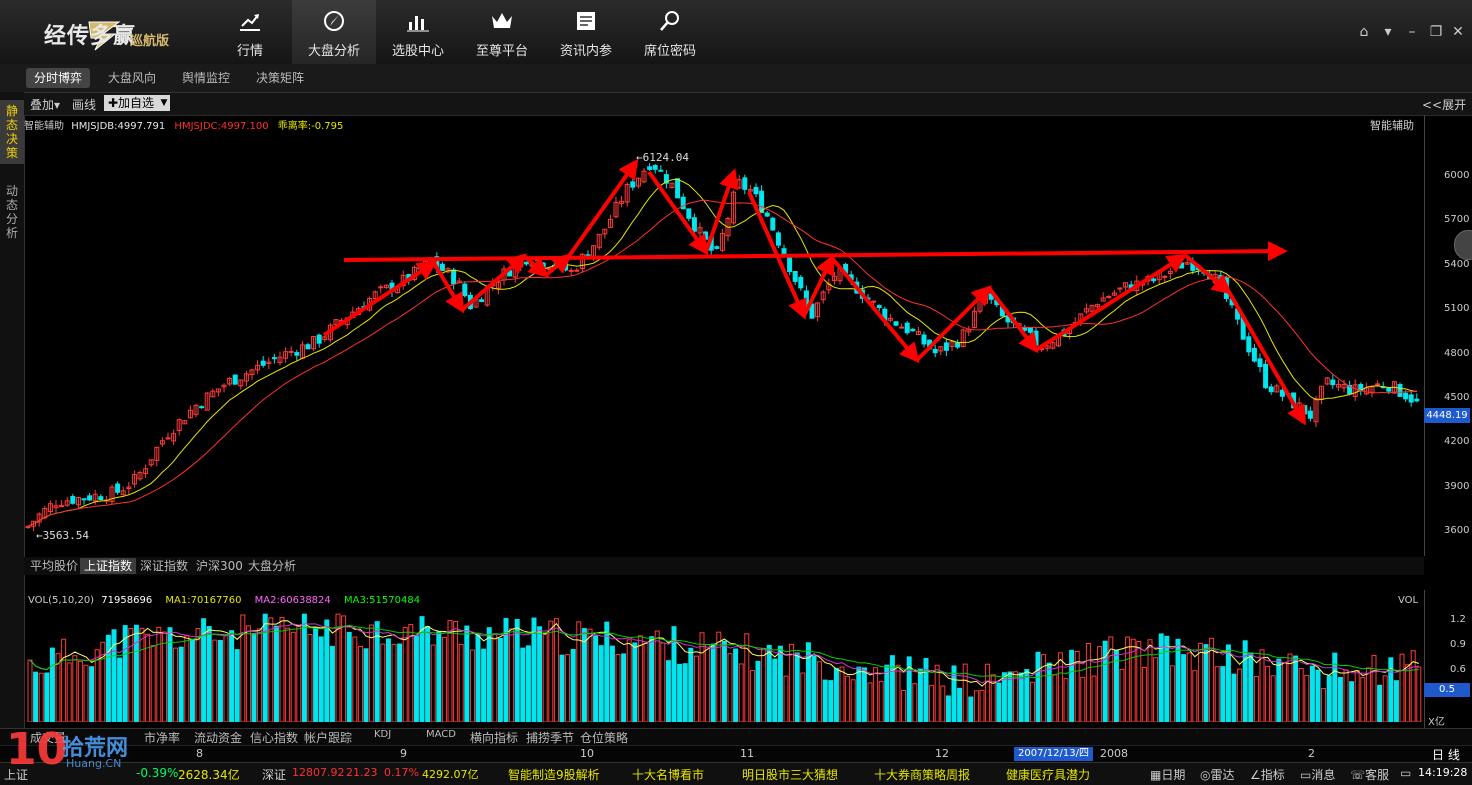  I want to click on ind-tab-confidence: 信心指数, so click(274, 737).